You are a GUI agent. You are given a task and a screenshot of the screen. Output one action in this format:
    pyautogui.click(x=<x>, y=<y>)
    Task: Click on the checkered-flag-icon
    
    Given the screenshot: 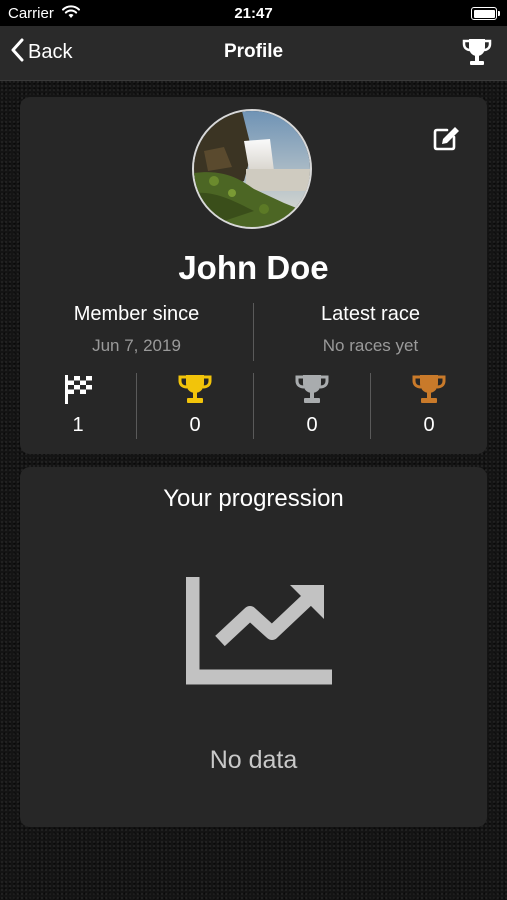 What is the action you would take?
    pyautogui.click(x=78, y=389)
    